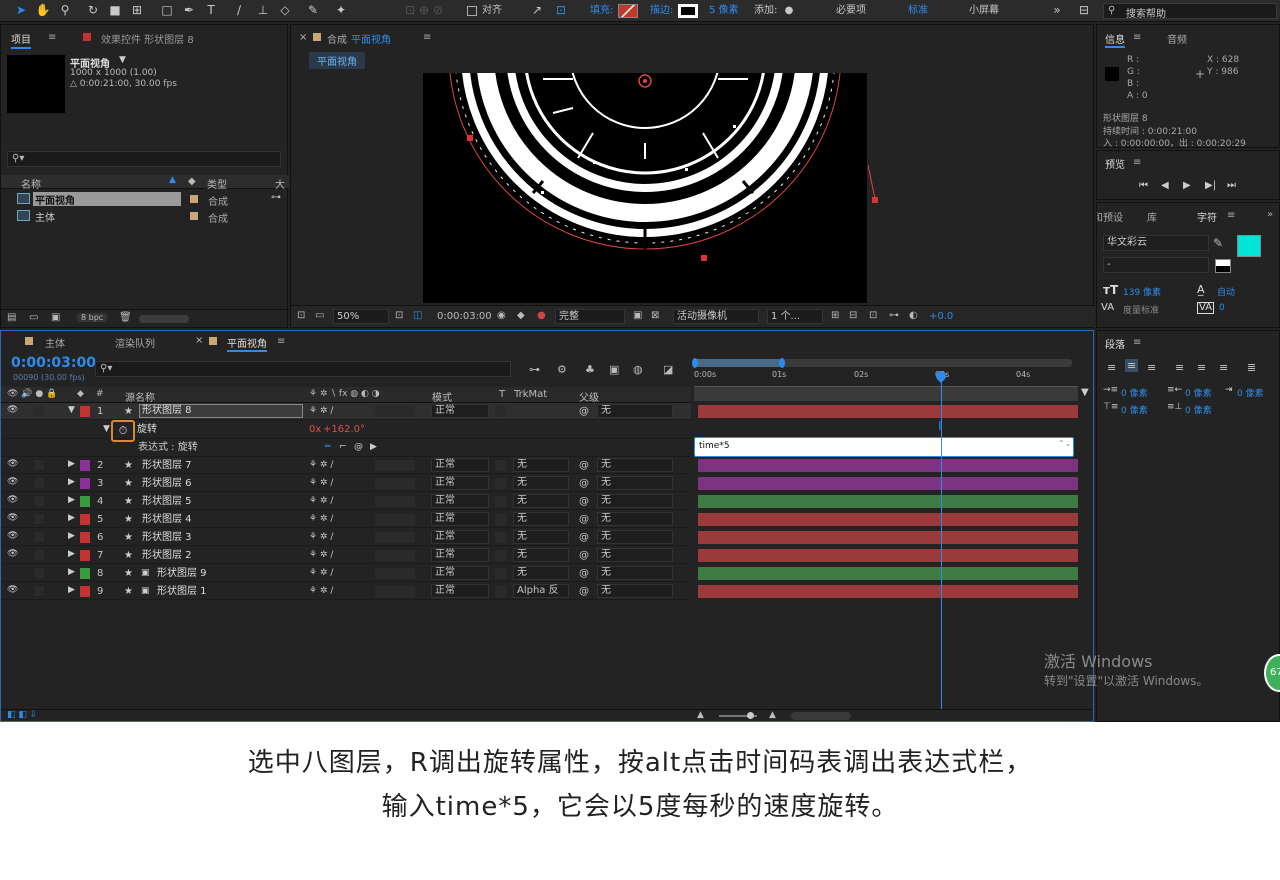  Describe the element at coordinates (280, 183) in the screenshot. I see `col-size: 大` at that location.